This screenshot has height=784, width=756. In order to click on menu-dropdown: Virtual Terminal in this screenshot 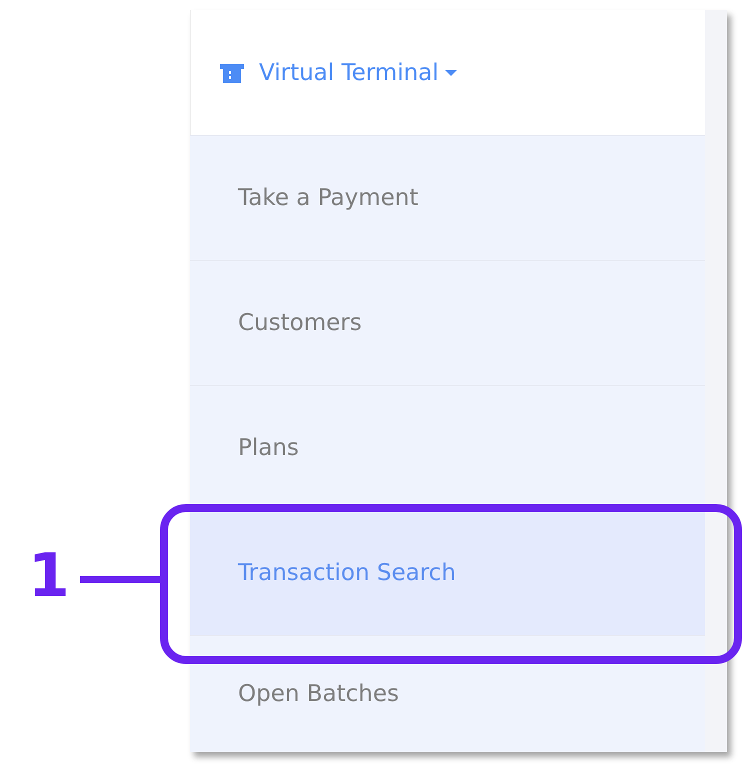, I will do `click(447, 72)`.